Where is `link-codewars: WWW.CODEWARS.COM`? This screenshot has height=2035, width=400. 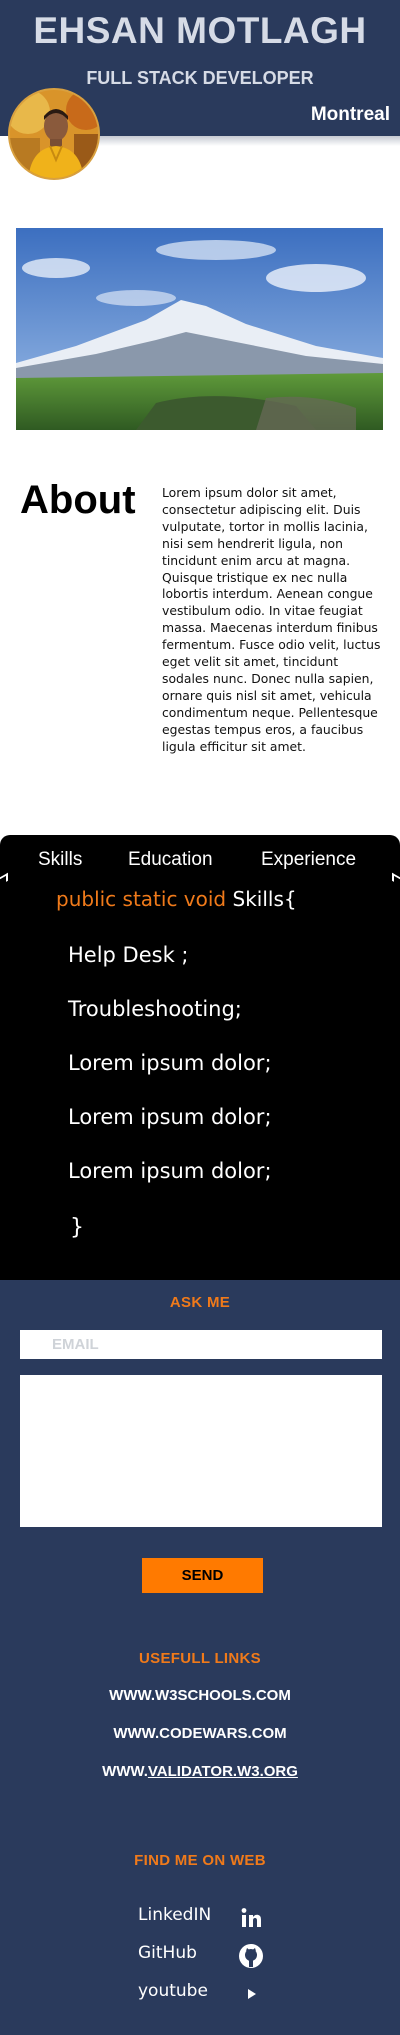
link-codewars: WWW.CODEWARS.COM is located at coordinates (200, 1733).